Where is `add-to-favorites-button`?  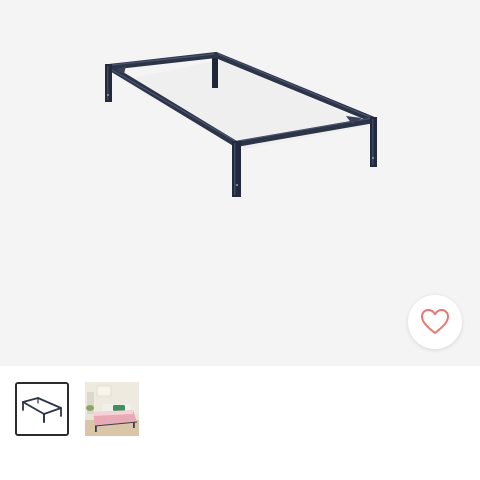 add-to-favorites-button is located at coordinates (435, 322).